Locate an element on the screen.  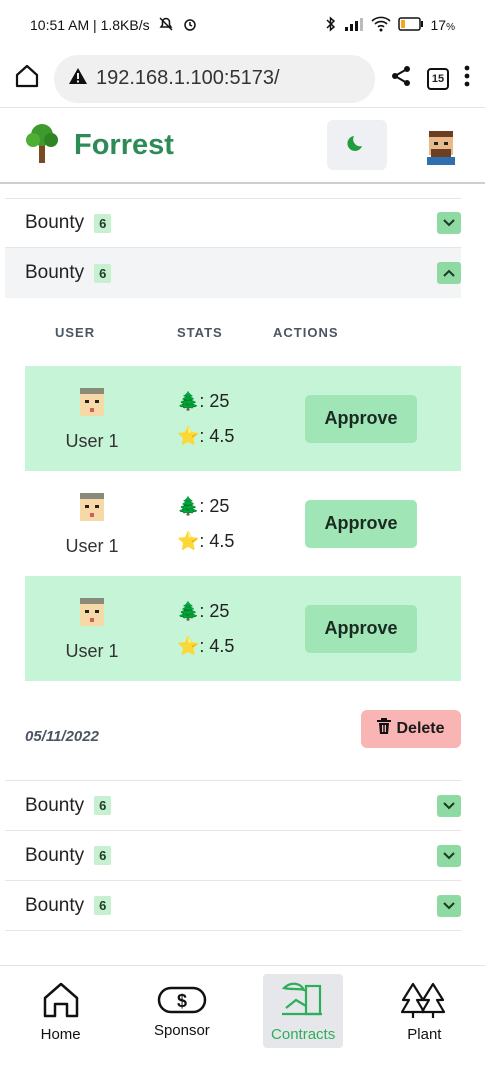
browser-toolbar: 192.168.1.100:5173/ 15 is located at coordinates (242, 79).